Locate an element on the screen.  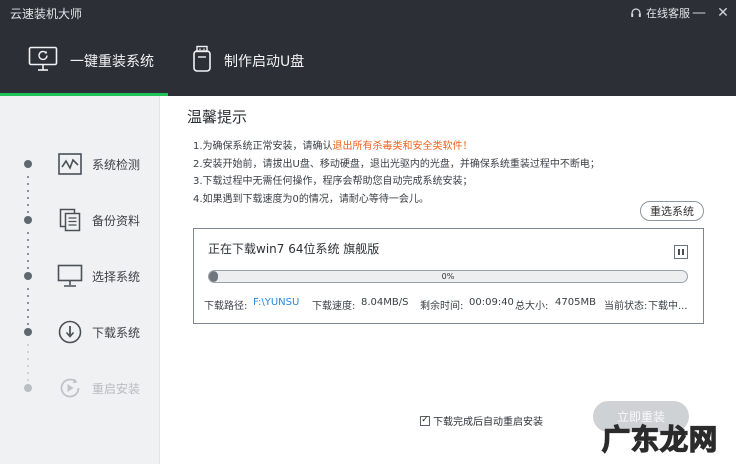
svg-text: 广东龙网 is located at coordinates (660, 439).